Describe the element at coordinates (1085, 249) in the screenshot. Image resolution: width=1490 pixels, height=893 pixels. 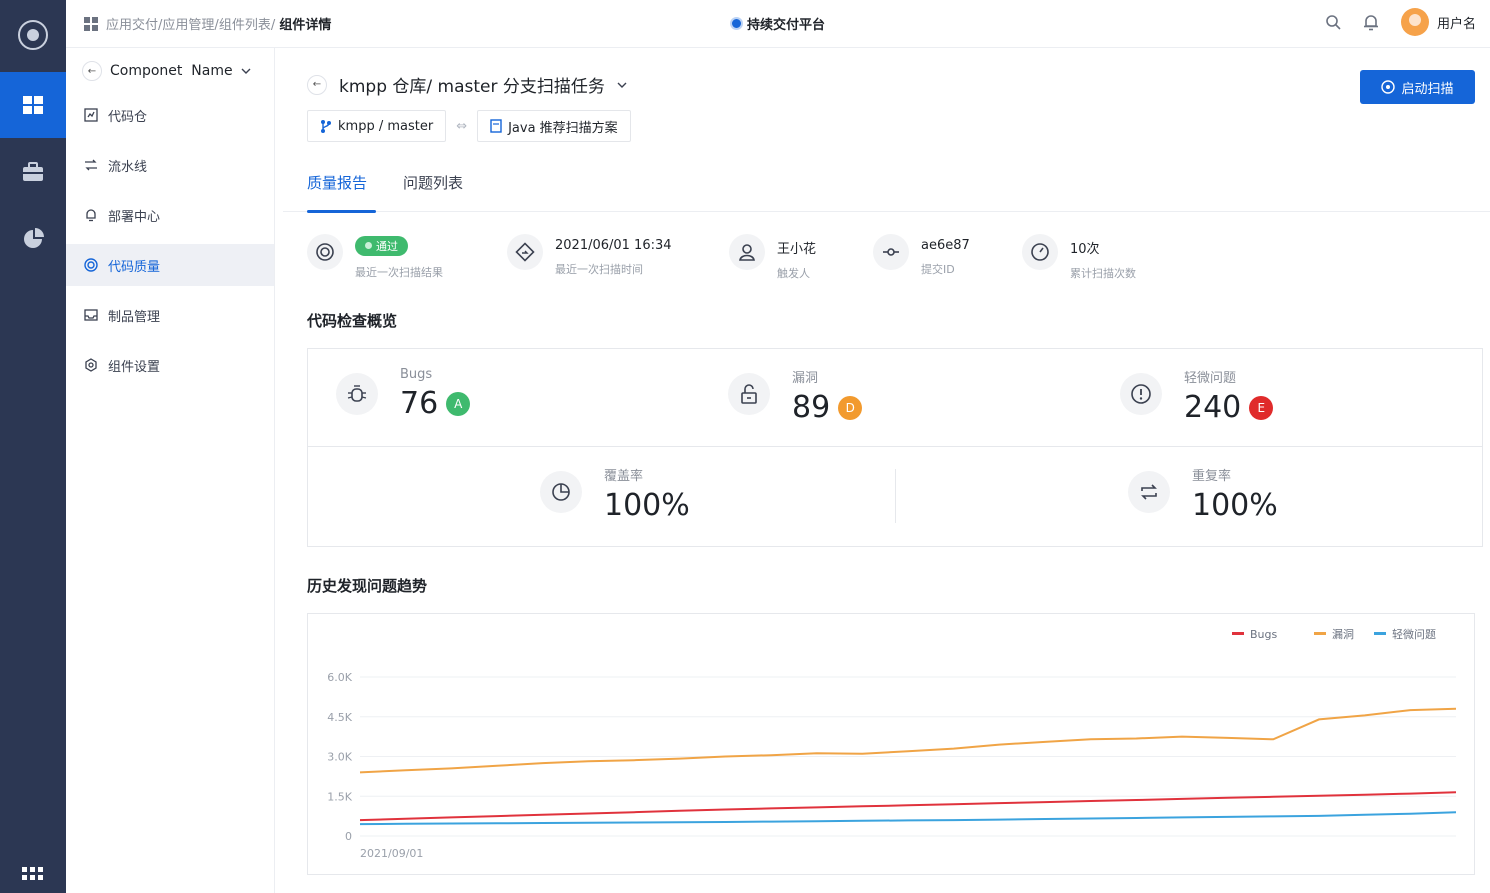
I see `stat-value: 10次` at that location.